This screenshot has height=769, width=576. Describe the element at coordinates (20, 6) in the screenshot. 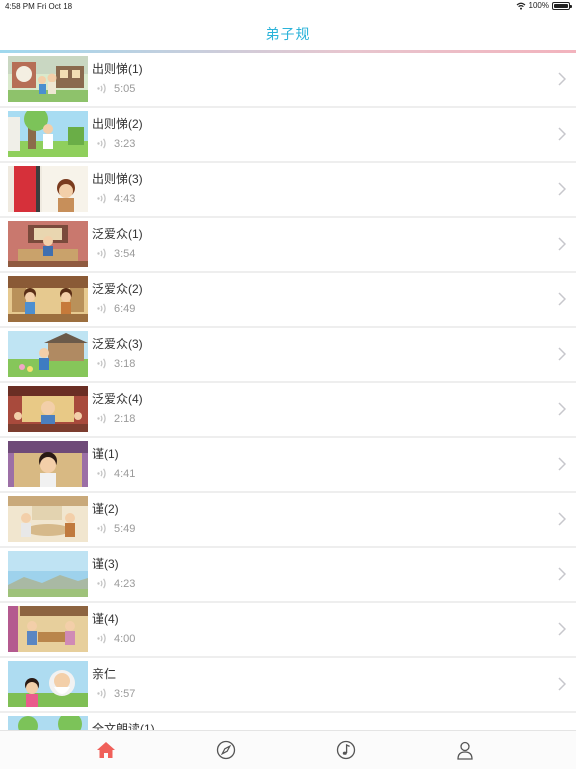

I see `status-time: 4:58 PM` at that location.